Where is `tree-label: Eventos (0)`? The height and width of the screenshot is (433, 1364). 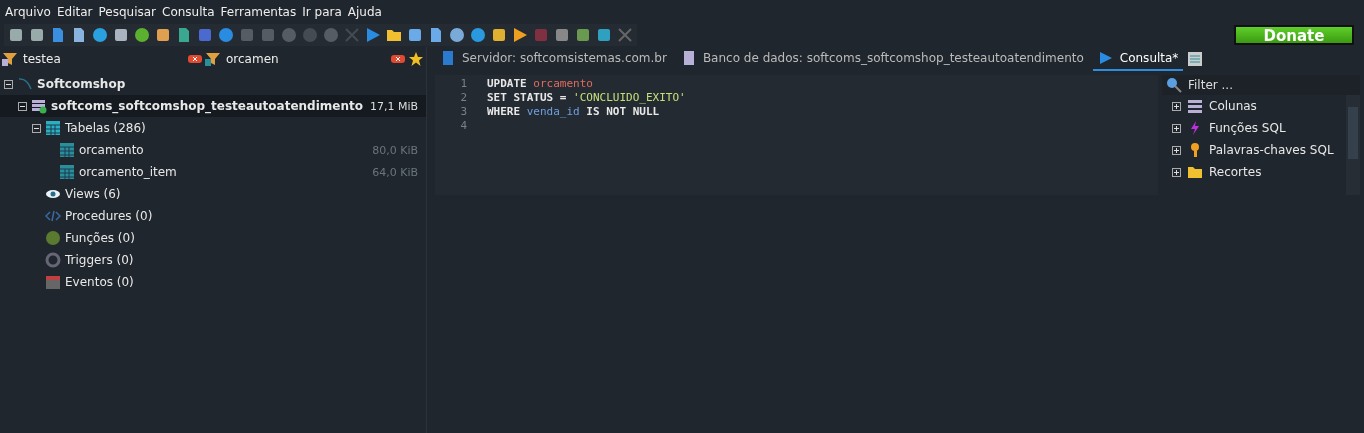 tree-label: Eventos (0) is located at coordinates (99, 282).